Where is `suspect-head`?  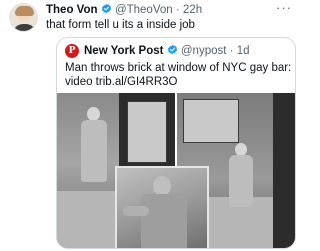
suspect-head is located at coordinates (93, 114).